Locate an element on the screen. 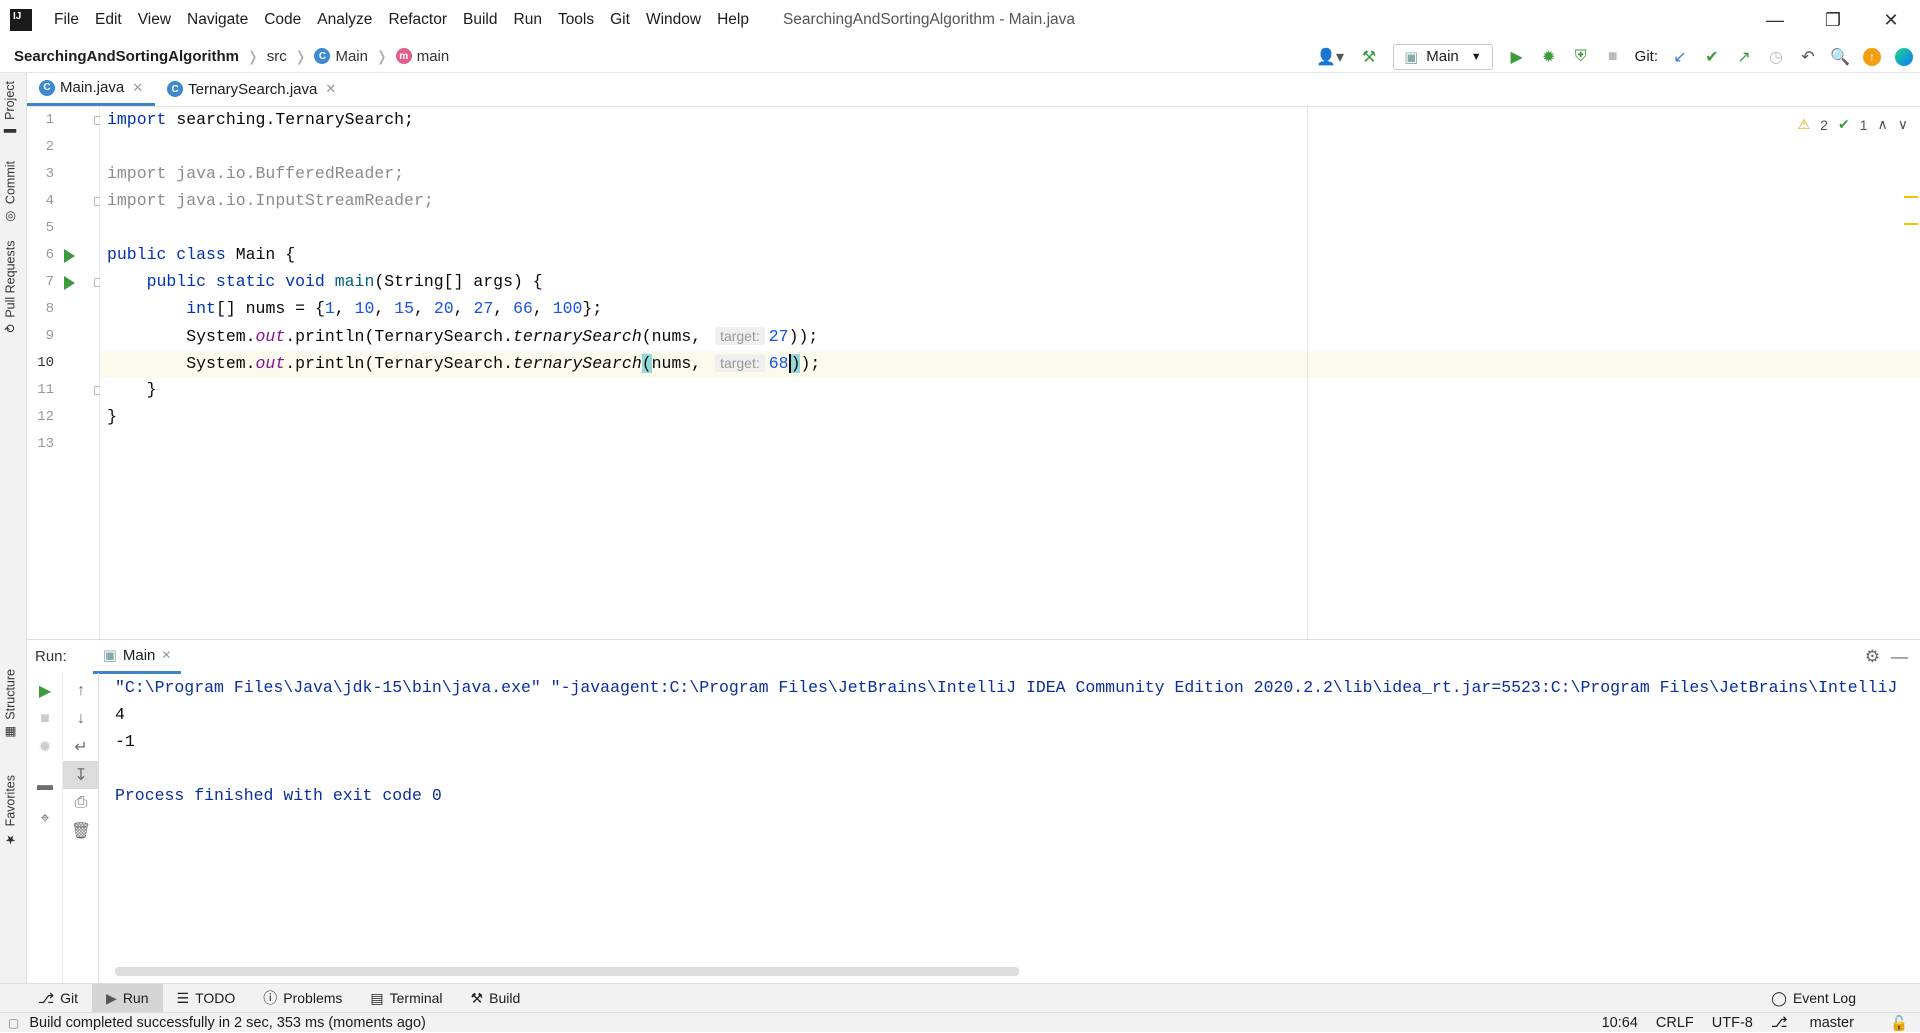 This screenshot has height=1033, width=1920. print-icon: ⎙ is located at coordinates (81, 803).